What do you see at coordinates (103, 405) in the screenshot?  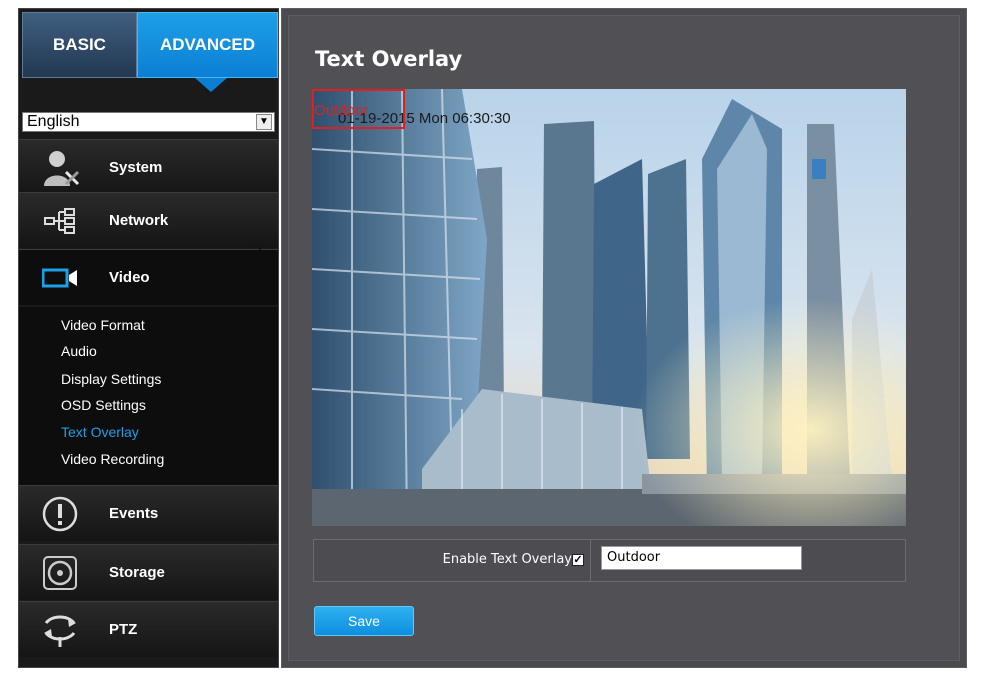 I see `submenu-osd-settings: OSD Settings` at bounding box center [103, 405].